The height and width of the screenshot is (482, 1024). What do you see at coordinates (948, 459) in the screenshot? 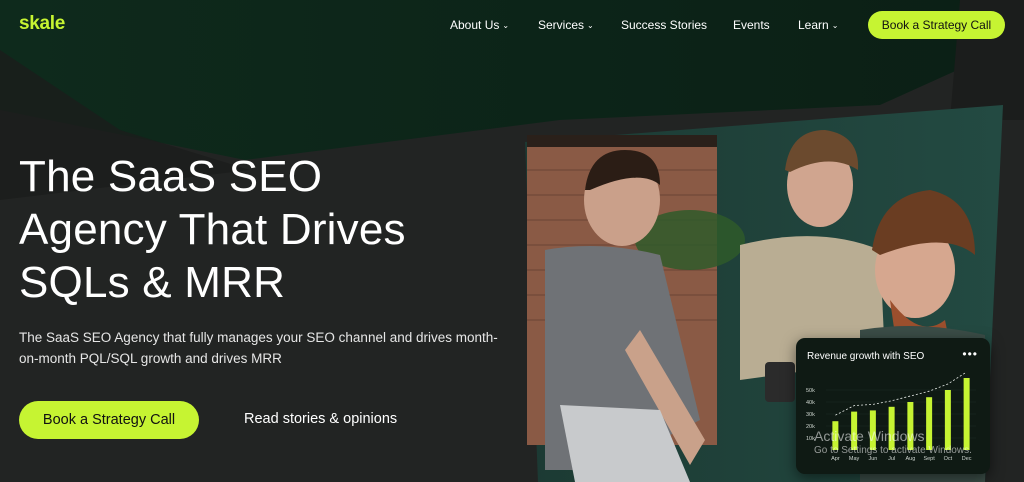
I see `x-tick-label: Oct` at bounding box center [948, 459].